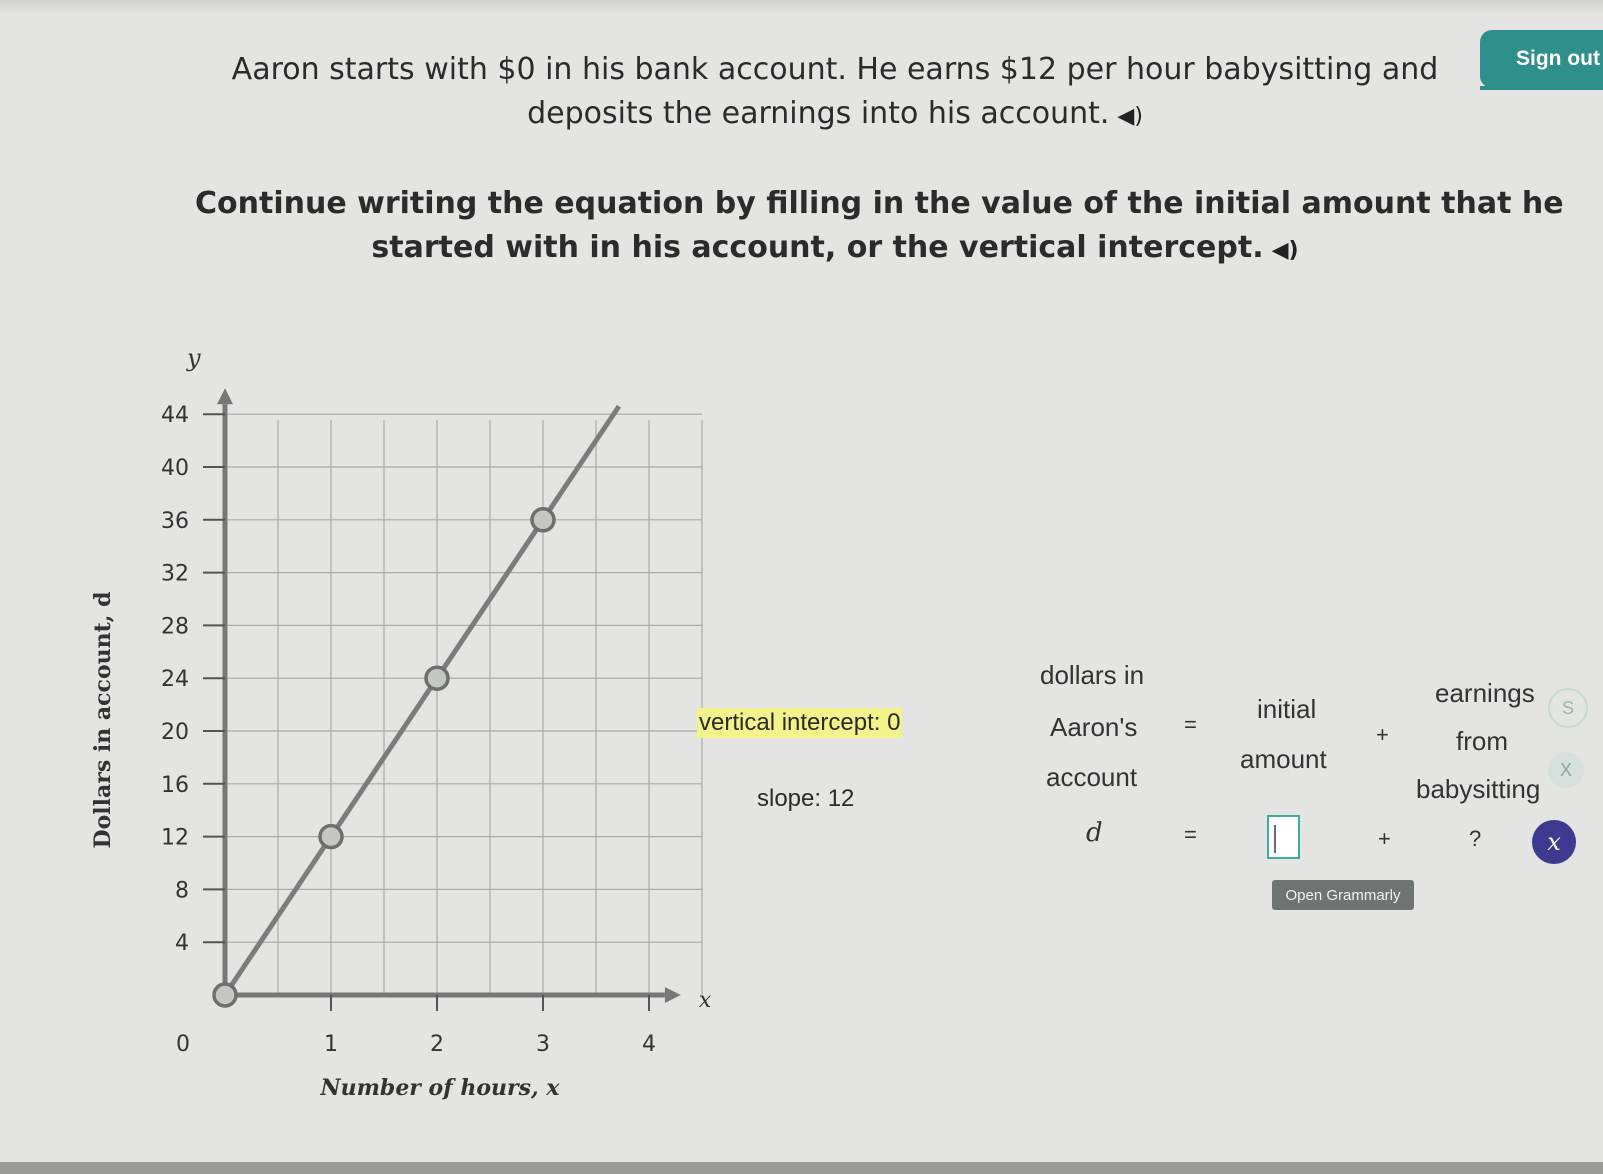  What do you see at coordinates (175, 785) in the screenshot?
I see `y-tick-label: 16` at bounding box center [175, 785].